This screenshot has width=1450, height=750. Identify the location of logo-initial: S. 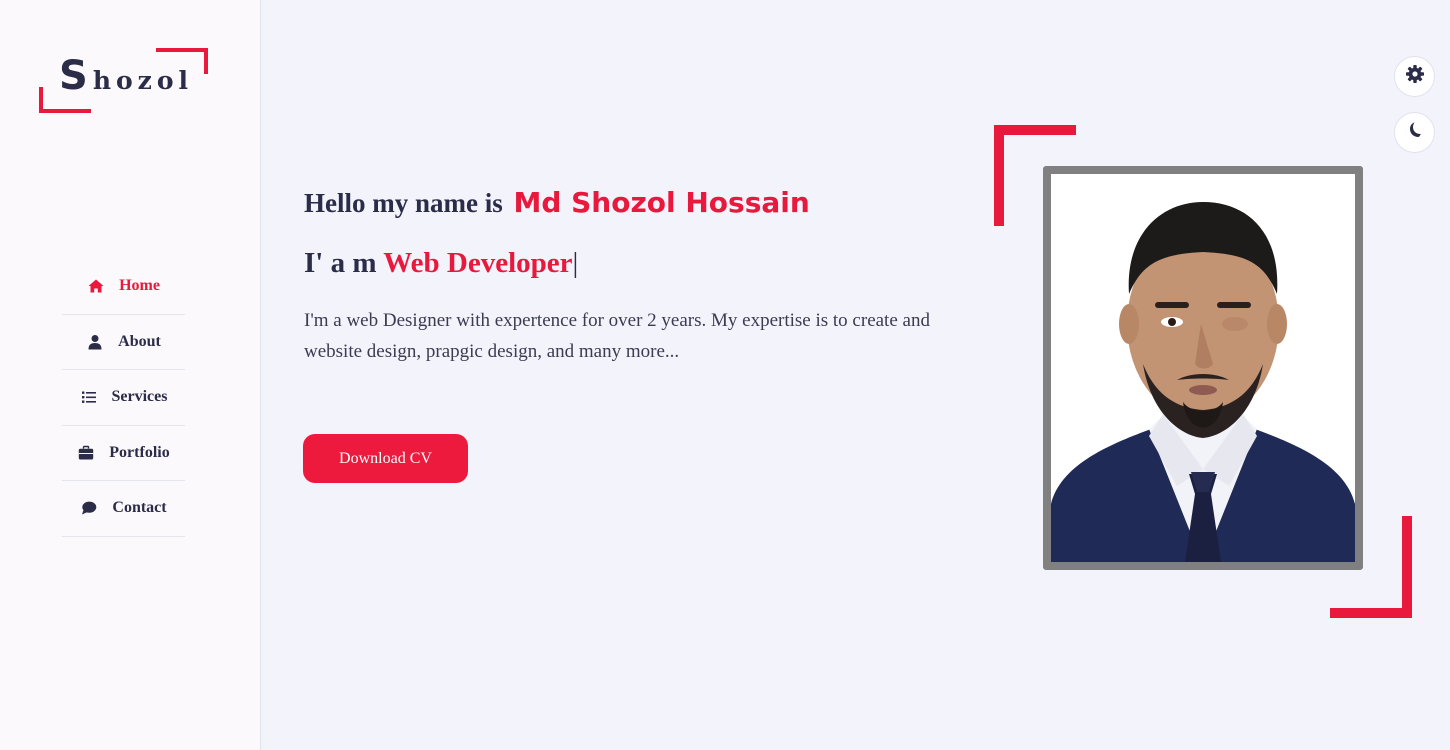
(76, 76).